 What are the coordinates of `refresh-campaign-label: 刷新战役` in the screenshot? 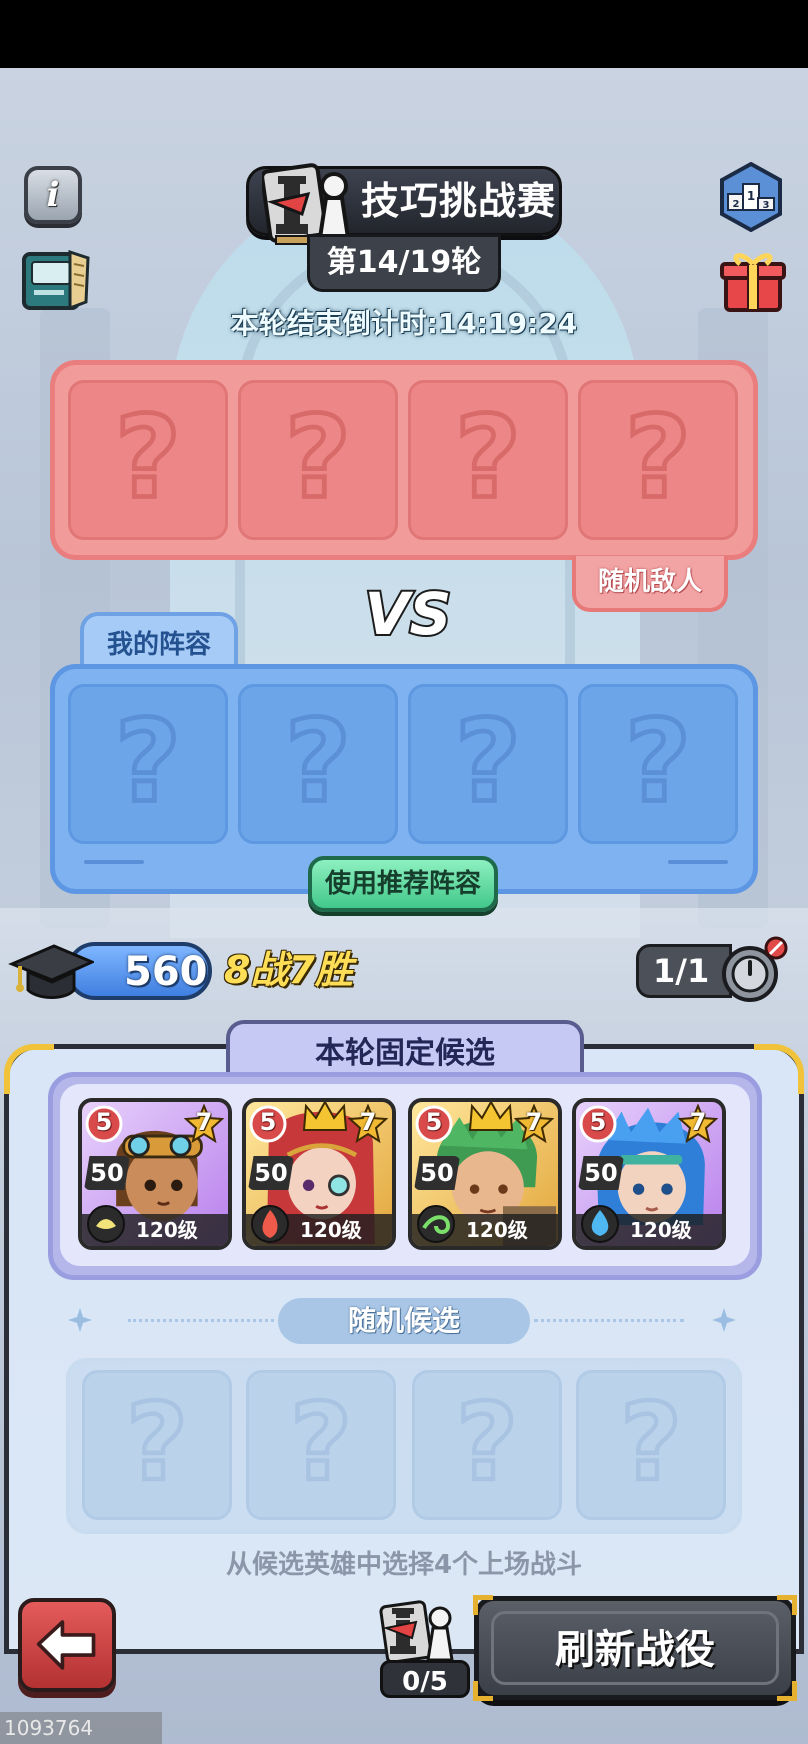 It's located at (635, 1648).